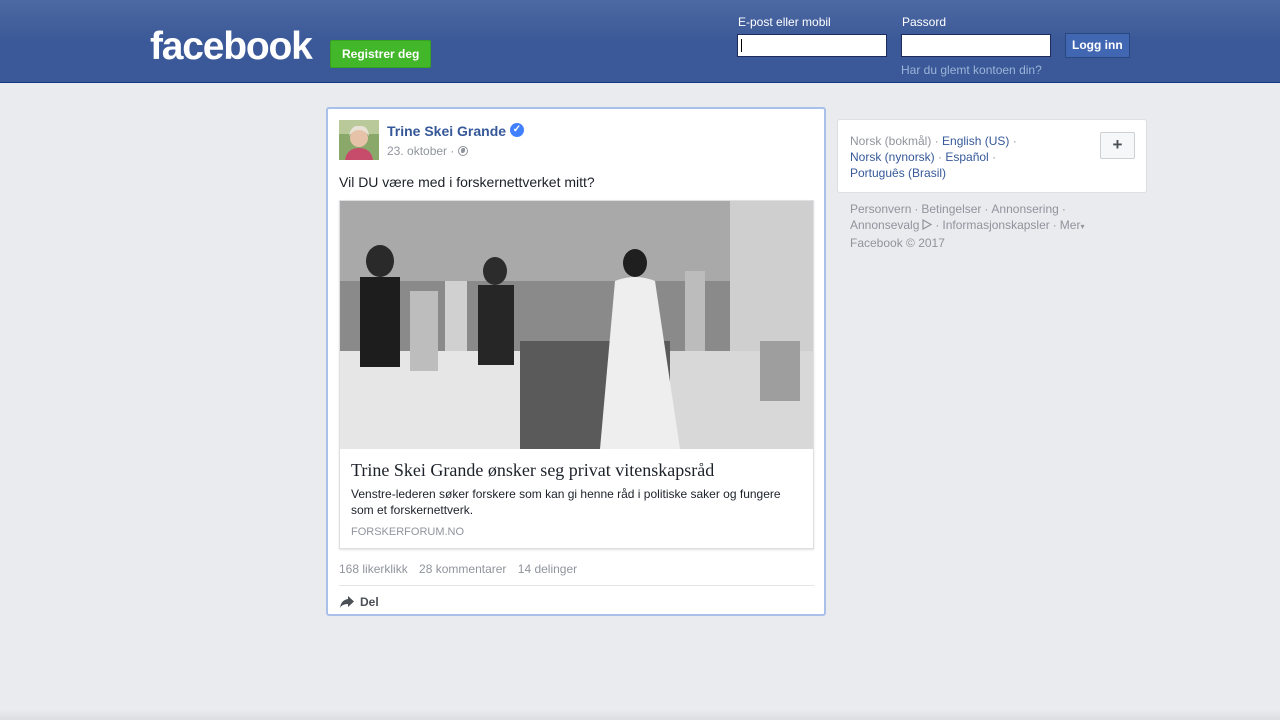  Describe the element at coordinates (971, 70) in the screenshot. I see `forgot-account-link: Har du glemt kontoen din?` at that location.